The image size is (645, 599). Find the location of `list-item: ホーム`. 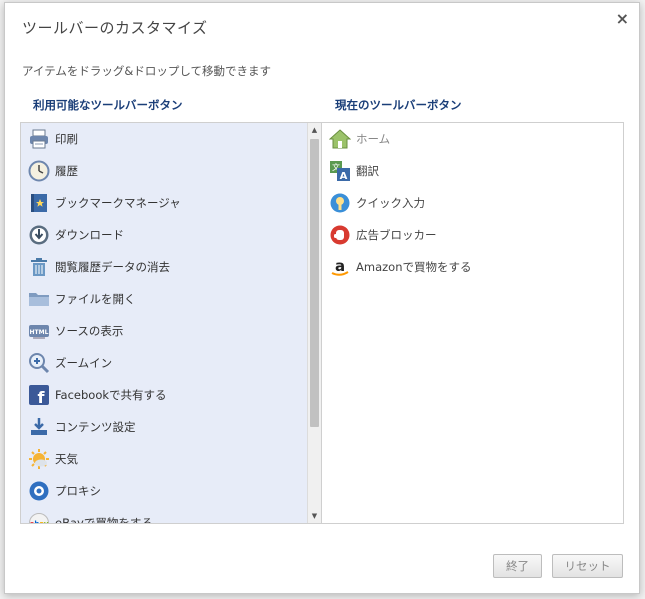

list-item: ホーム is located at coordinates (464, 139).